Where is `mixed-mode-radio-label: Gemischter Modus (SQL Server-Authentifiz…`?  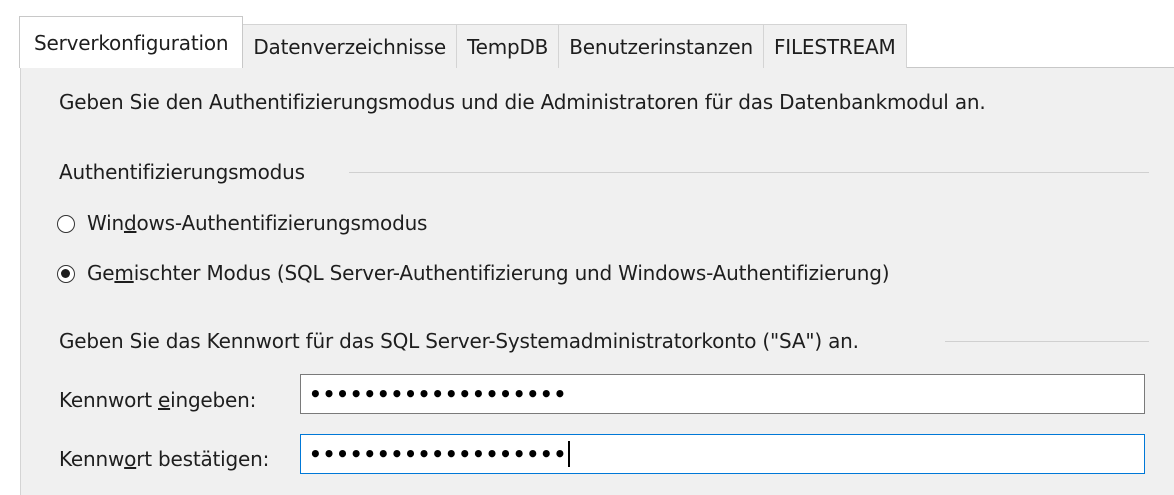 mixed-mode-radio-label: Gemischter Modus (SQL Server-Authentifiz… is located at coordinates (488, 273).